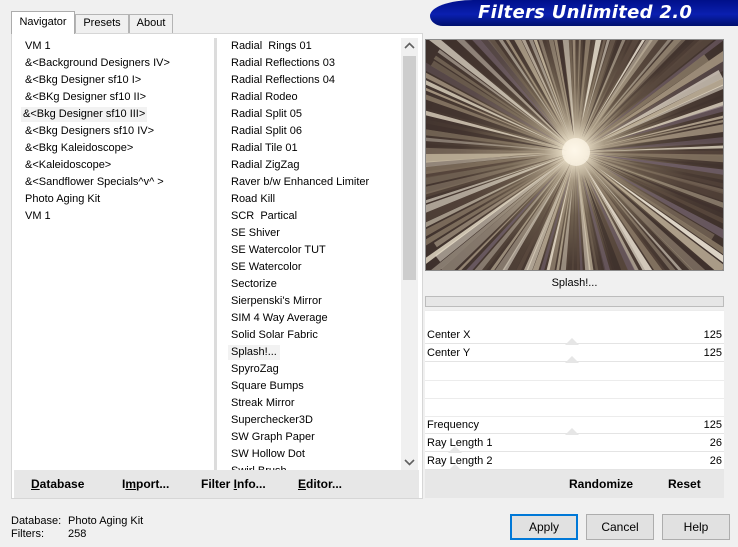 Image resolution: width=738 pixels, height=547 pixels. I want to click on tab-navigator: Navigator, so click(43, 22).